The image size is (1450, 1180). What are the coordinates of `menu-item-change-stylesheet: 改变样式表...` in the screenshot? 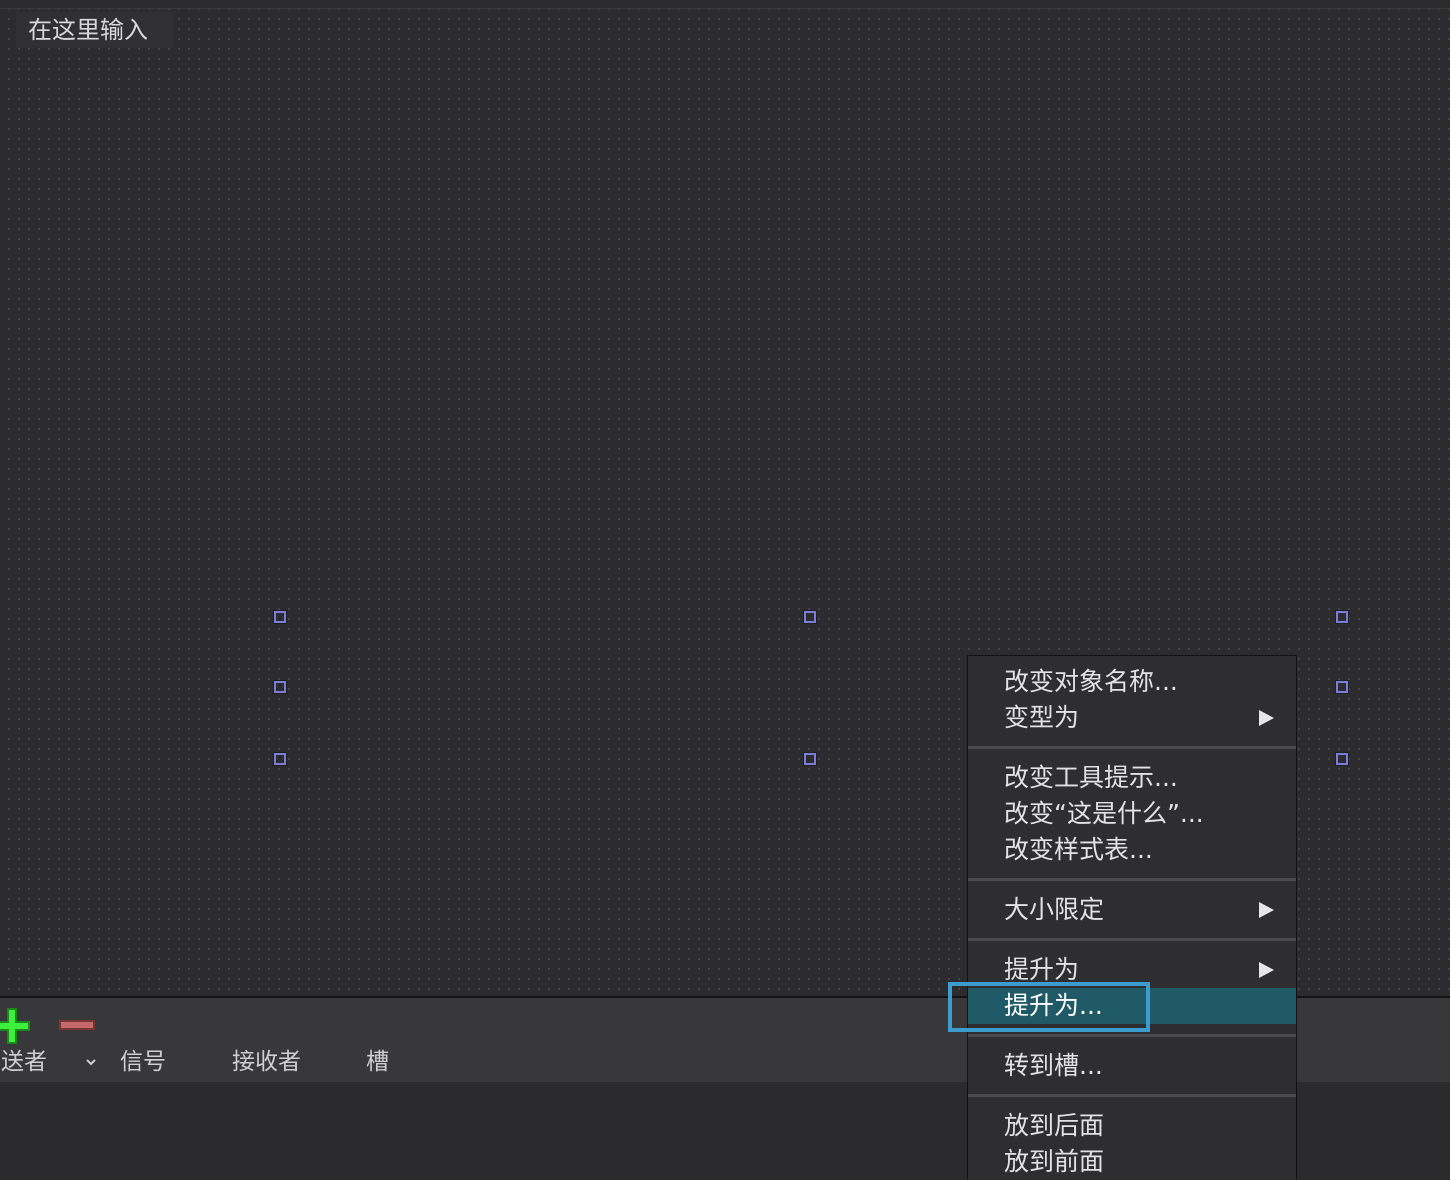 It's located at (1132, 850).